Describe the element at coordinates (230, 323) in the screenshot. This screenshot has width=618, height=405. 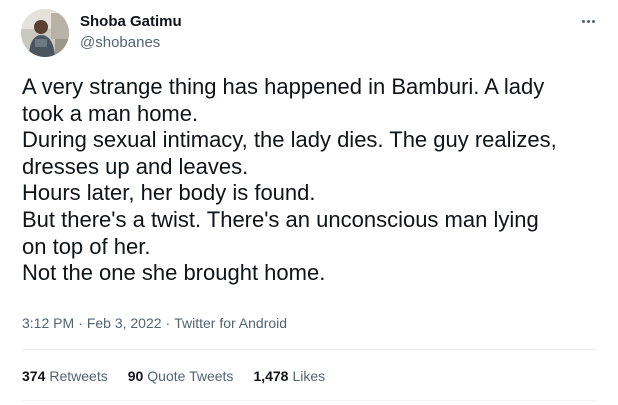
I see `tweet-source: Twitter for Android` at that location.